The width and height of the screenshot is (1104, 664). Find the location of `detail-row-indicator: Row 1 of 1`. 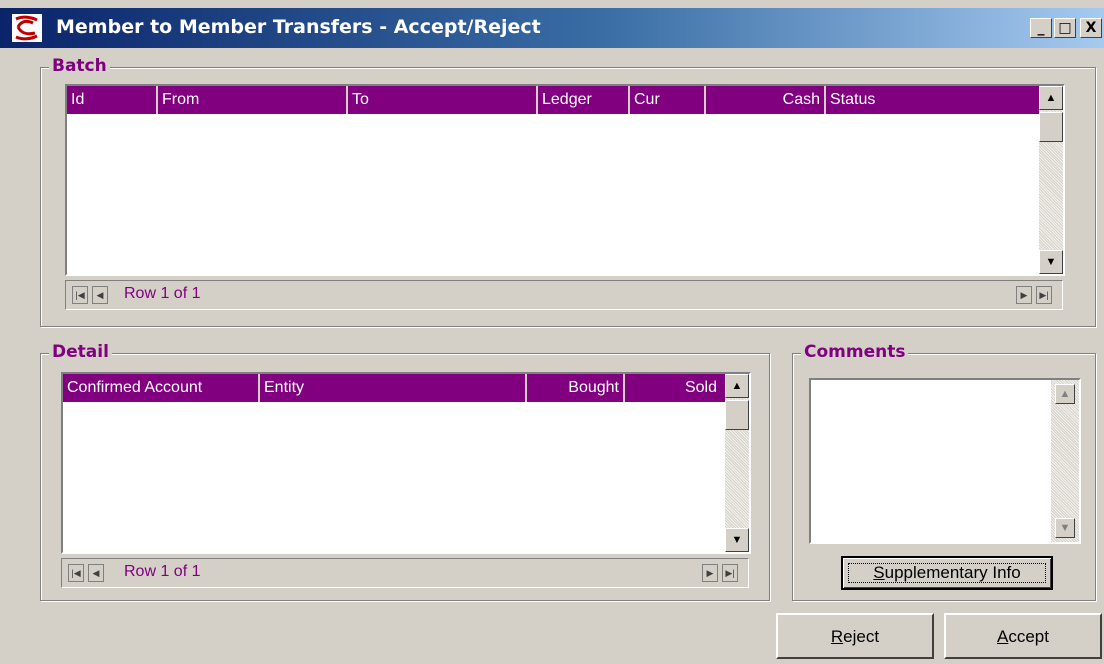

detail-row-indicator: Row 1 of 1 is located at coordinates (162, 571).